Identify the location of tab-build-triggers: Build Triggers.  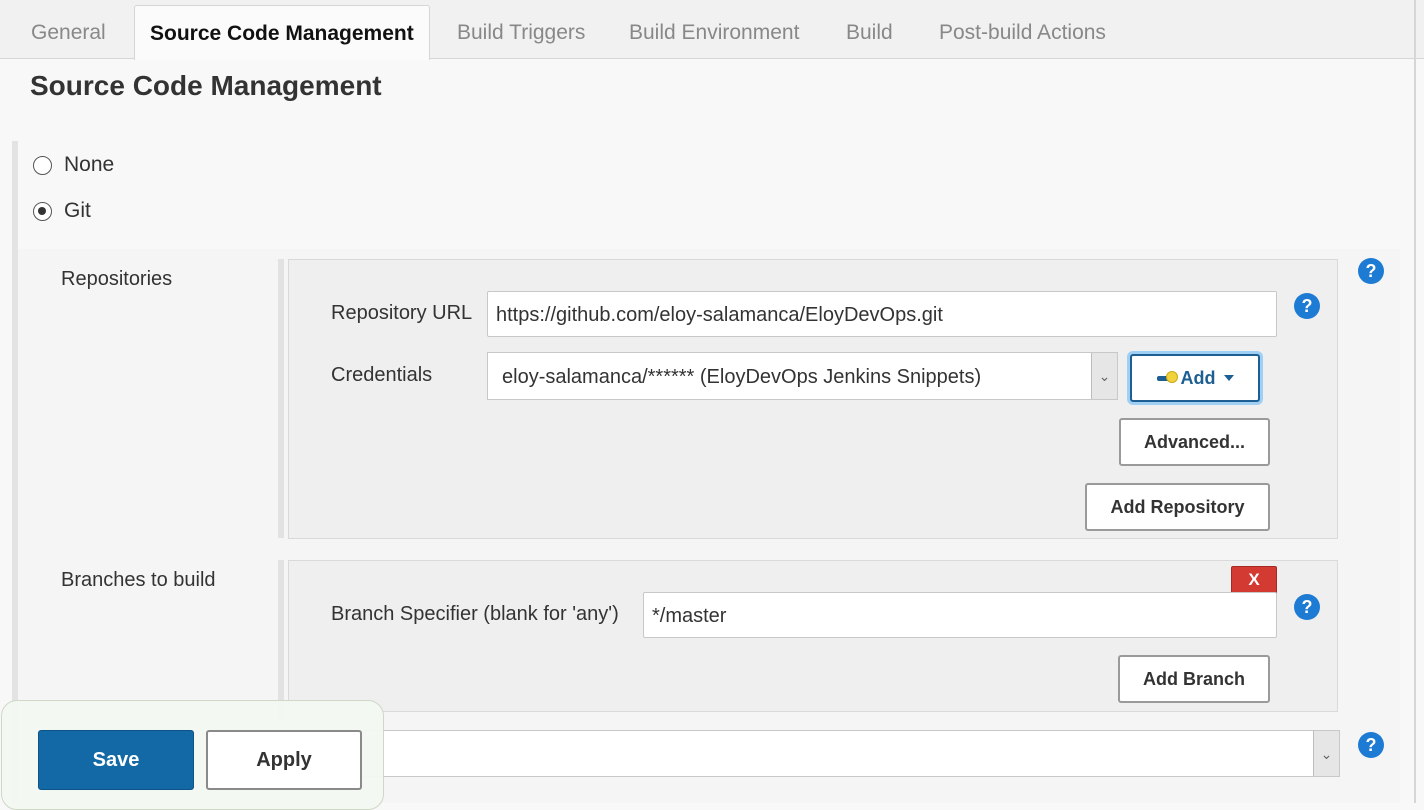
(521, 29).